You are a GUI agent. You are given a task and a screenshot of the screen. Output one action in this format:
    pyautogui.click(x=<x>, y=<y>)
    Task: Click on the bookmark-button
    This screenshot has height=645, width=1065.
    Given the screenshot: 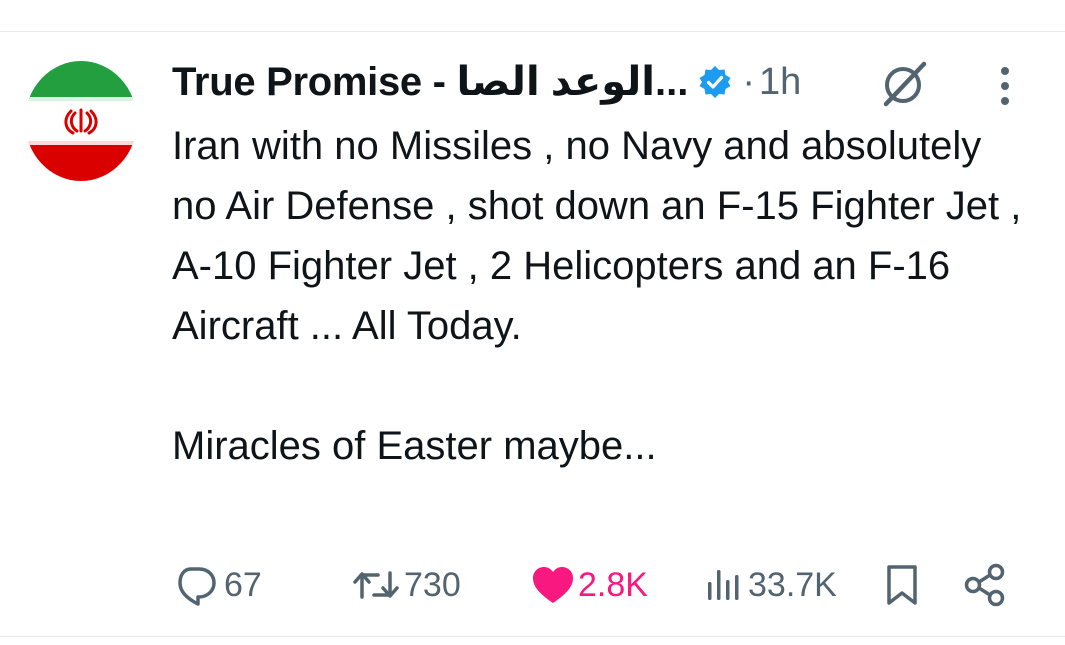 What is the action you would take?
    pyautogui.click(x=902, y=585)
    